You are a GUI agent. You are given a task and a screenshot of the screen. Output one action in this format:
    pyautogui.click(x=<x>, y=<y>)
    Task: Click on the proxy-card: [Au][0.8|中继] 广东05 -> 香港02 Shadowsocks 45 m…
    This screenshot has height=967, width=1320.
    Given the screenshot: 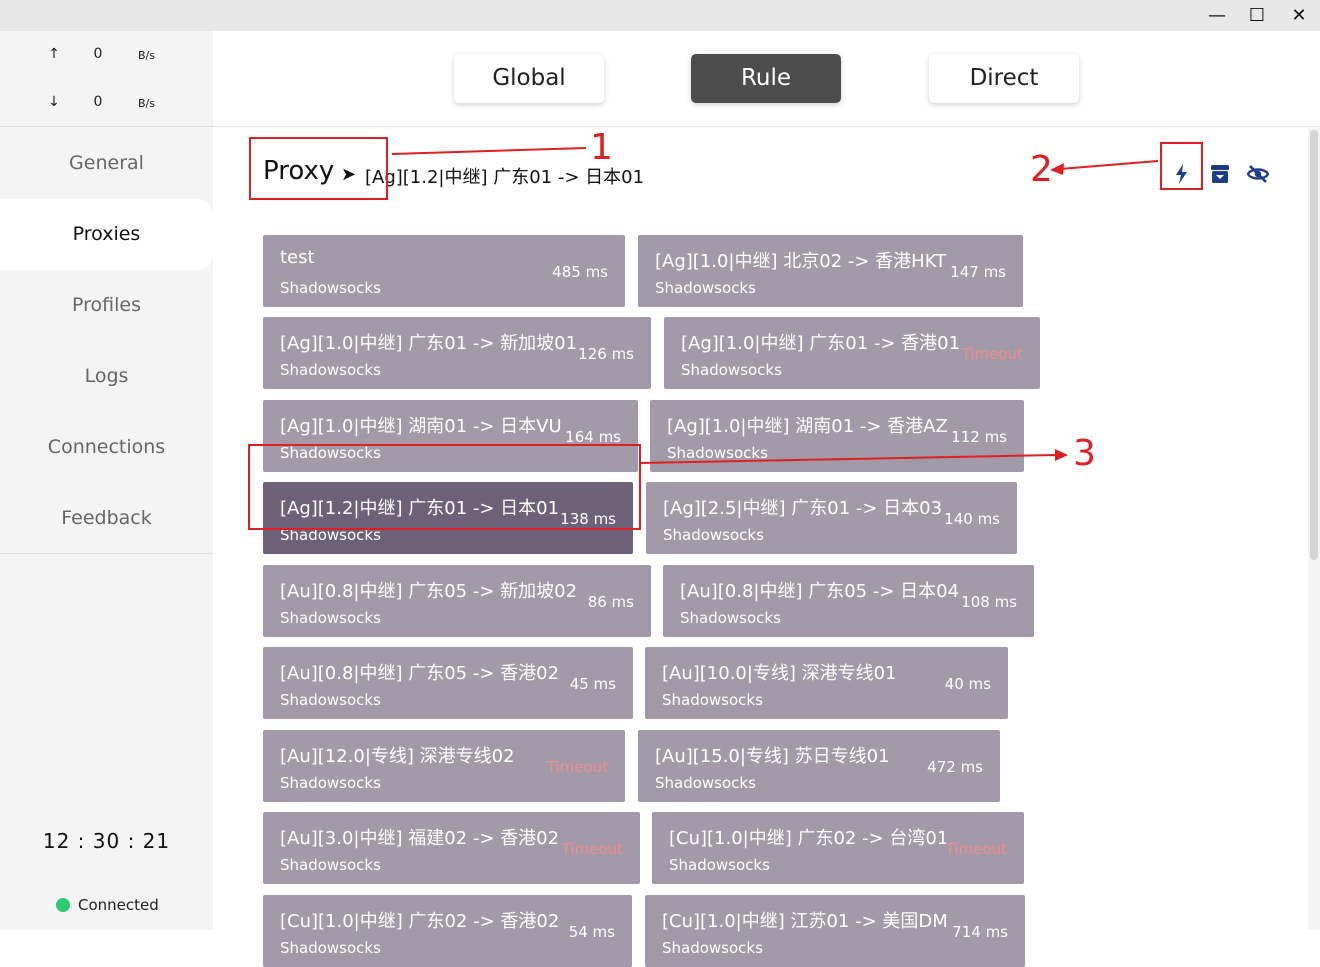 What is the action you would take?
    pyautogui.click(x=448, y=683)
    